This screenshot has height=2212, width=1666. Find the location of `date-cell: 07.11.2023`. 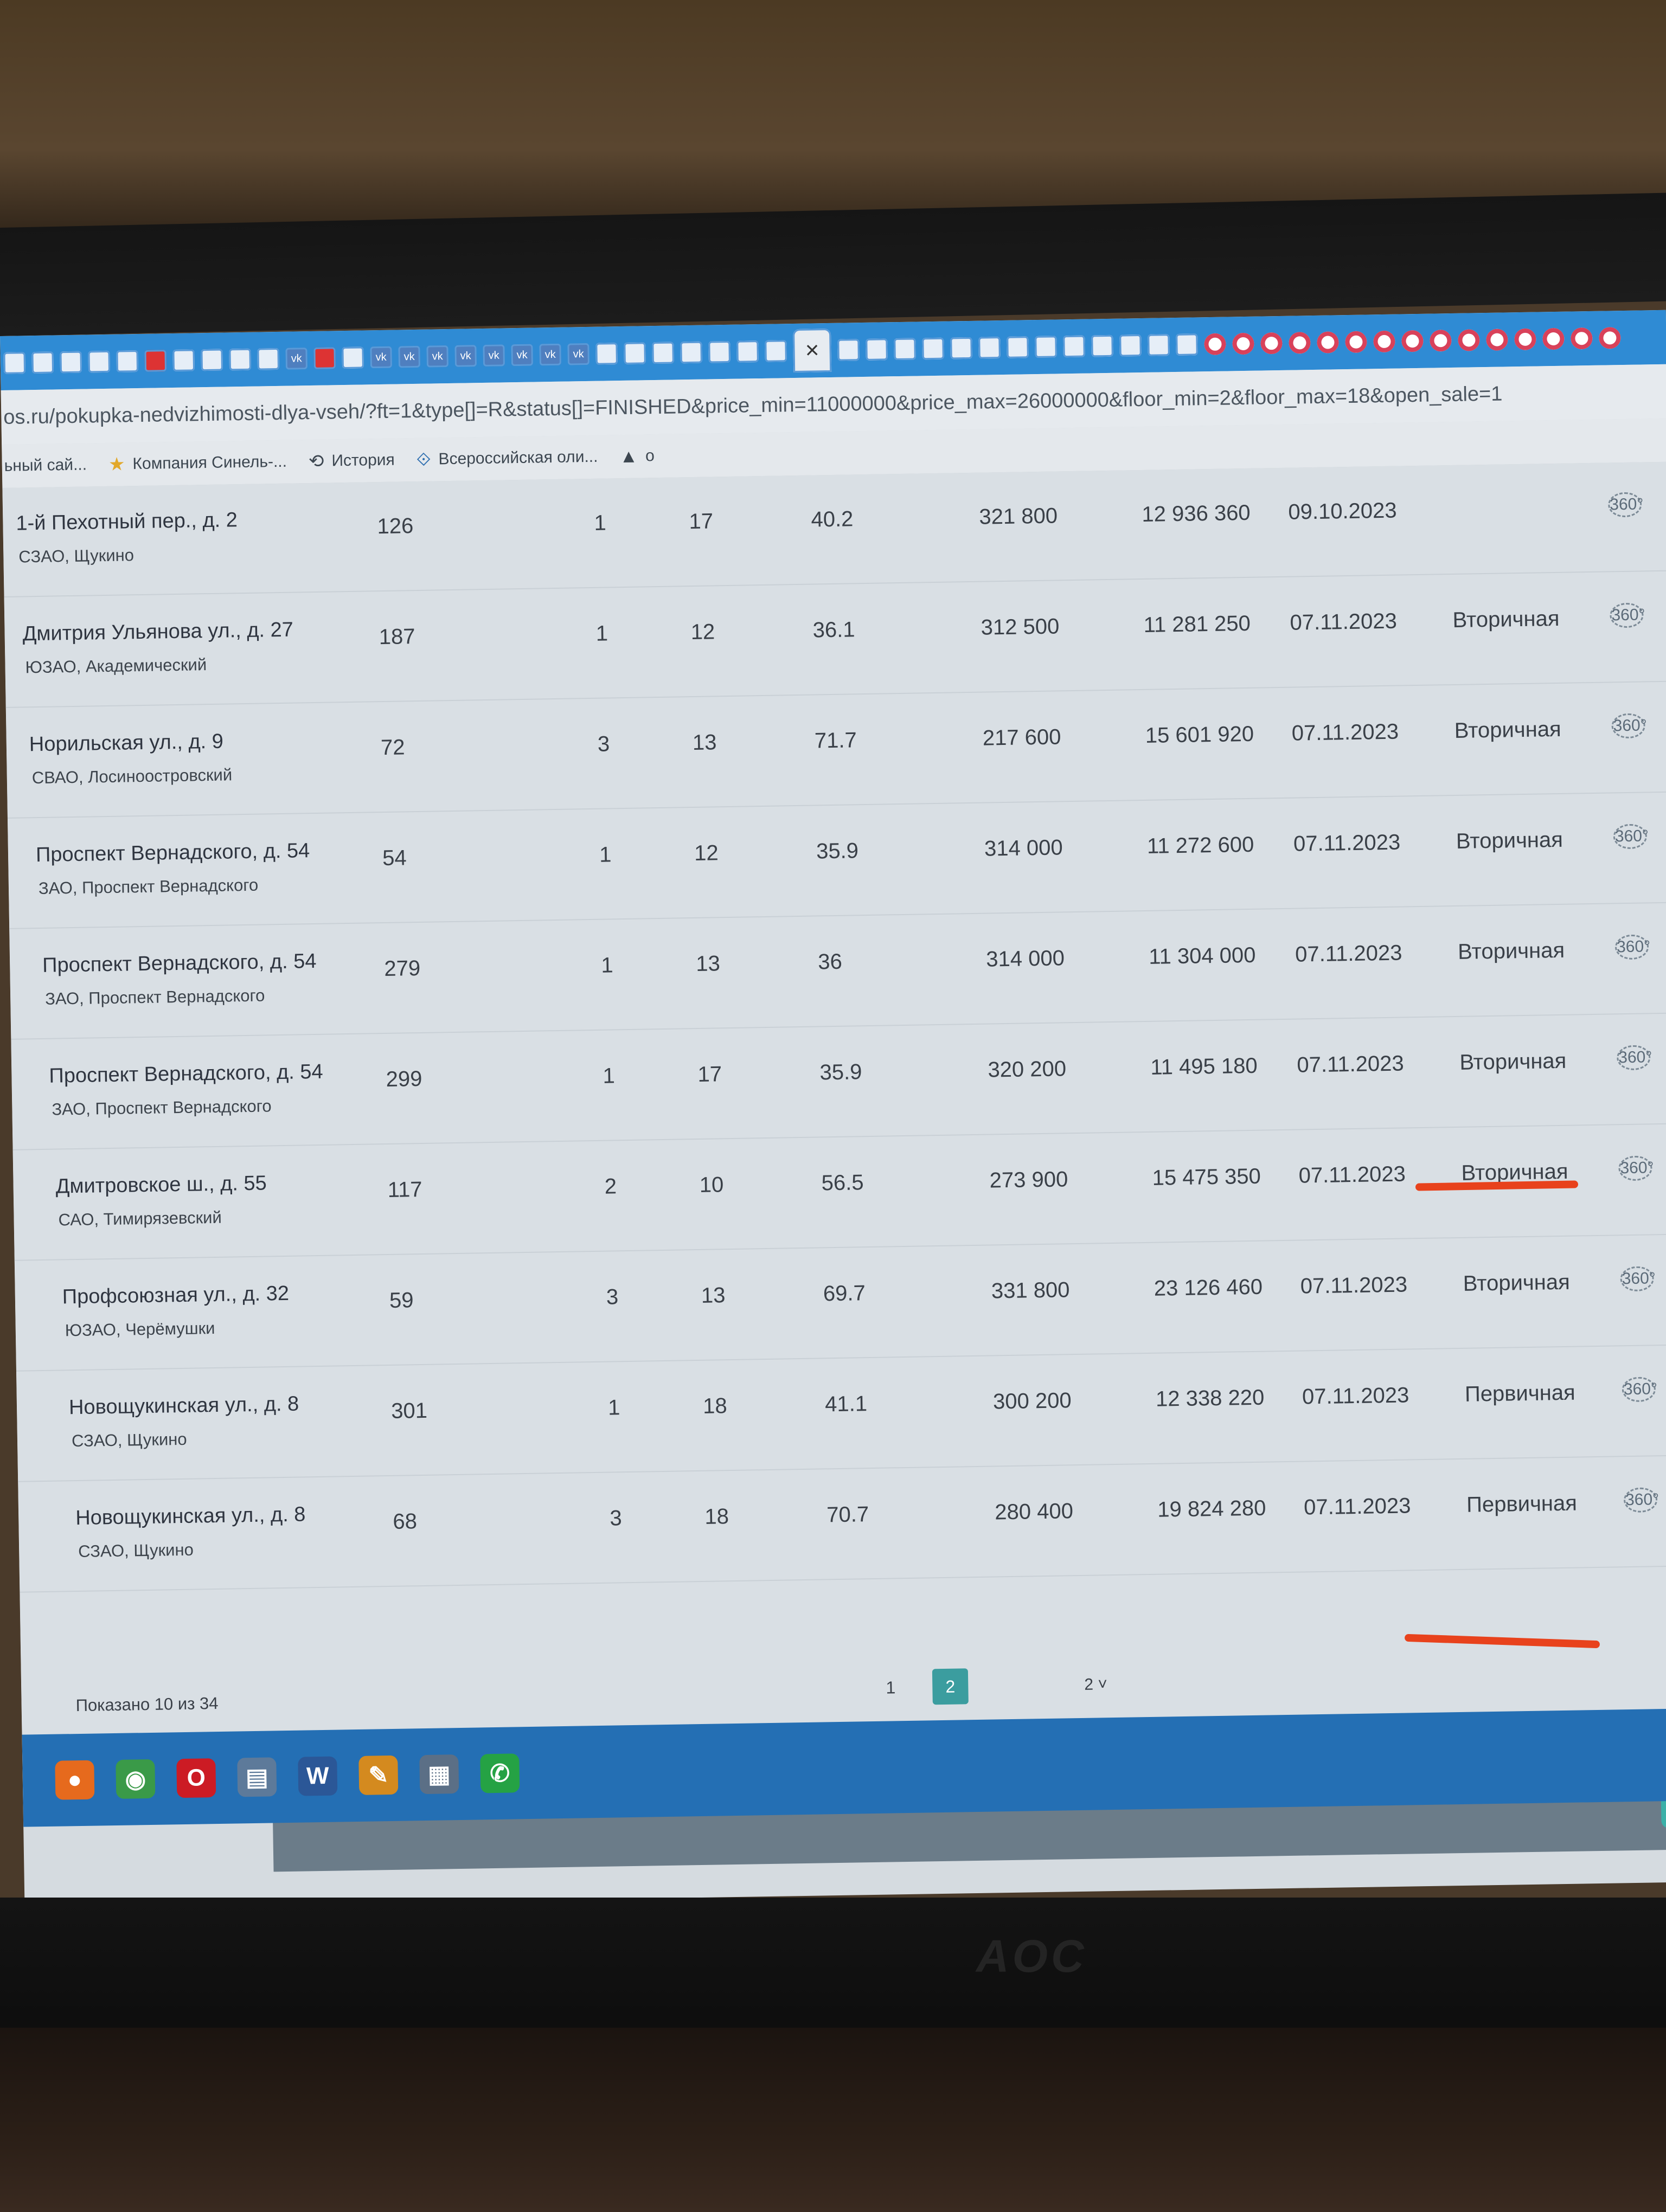

date-cell: 07.11.2023 is located at coordinates (1352, 1175).